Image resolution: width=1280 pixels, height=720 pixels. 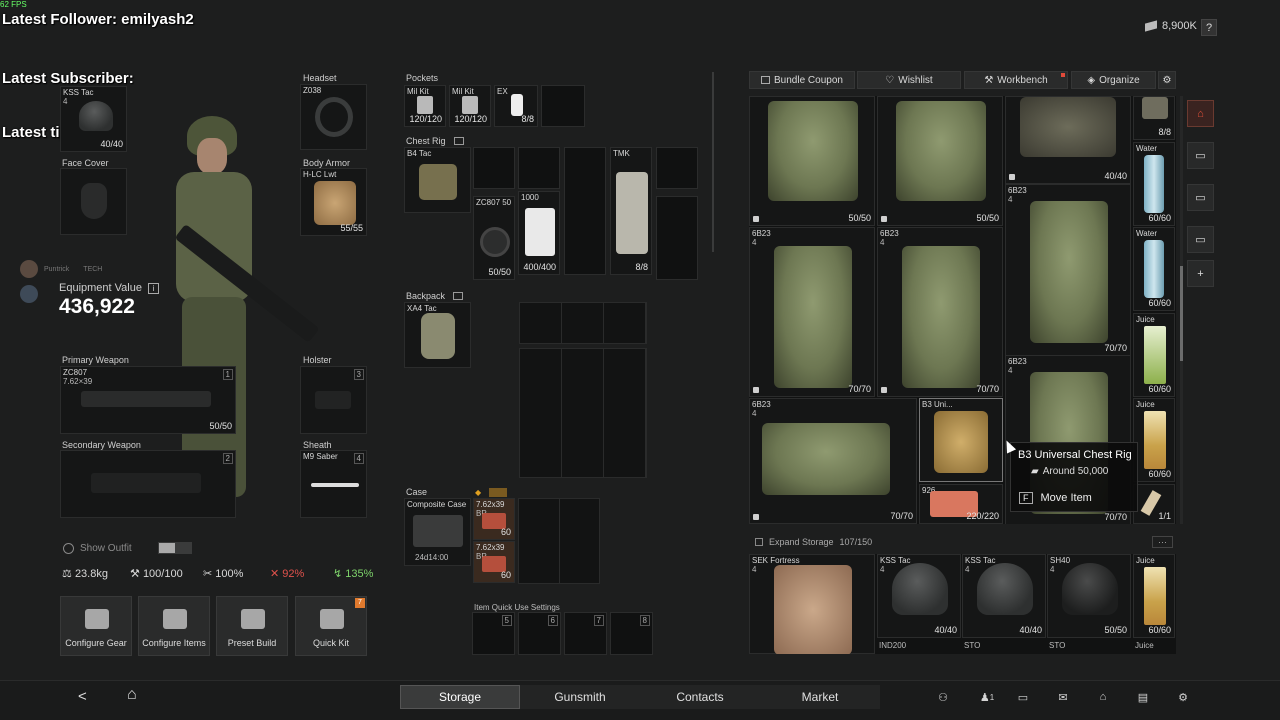 What do you see at coordinates (631, 211) in the screenshot?
I see `tmk-slot: TMK 8/8` at bounding box center [631, 211].